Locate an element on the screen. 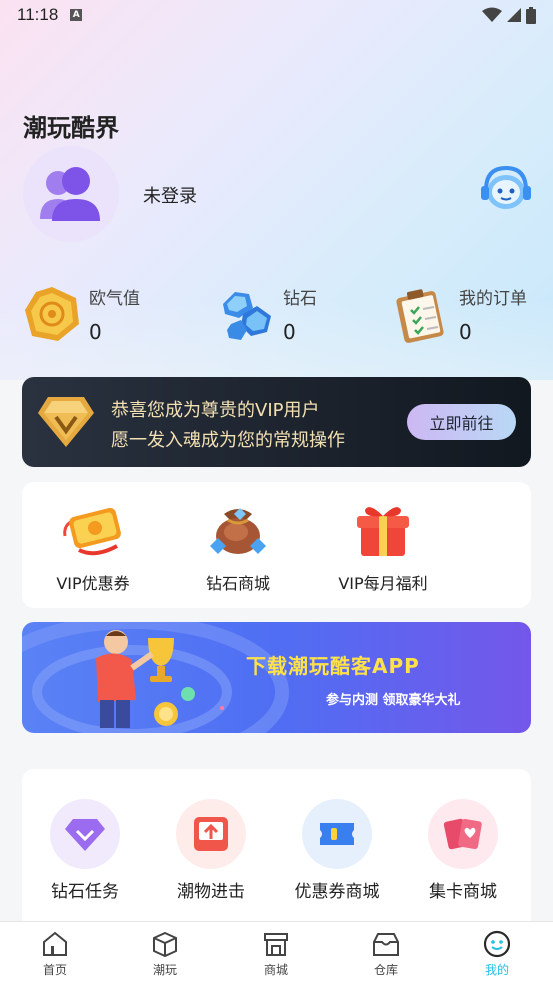 The height and width of the screenshot is (983, 553). user-group-icon is located at coordinates (70, 194).